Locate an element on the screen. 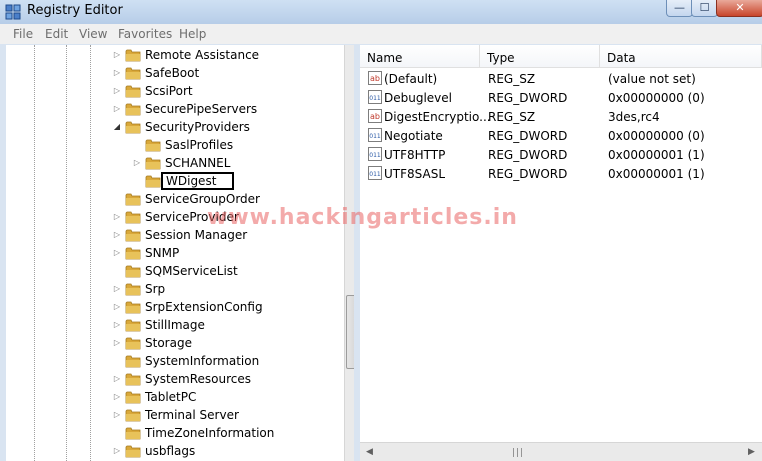 The height and width of the screenshot is (461, 762). tree-item-label: SNMP is located at coordinates (162, 253).